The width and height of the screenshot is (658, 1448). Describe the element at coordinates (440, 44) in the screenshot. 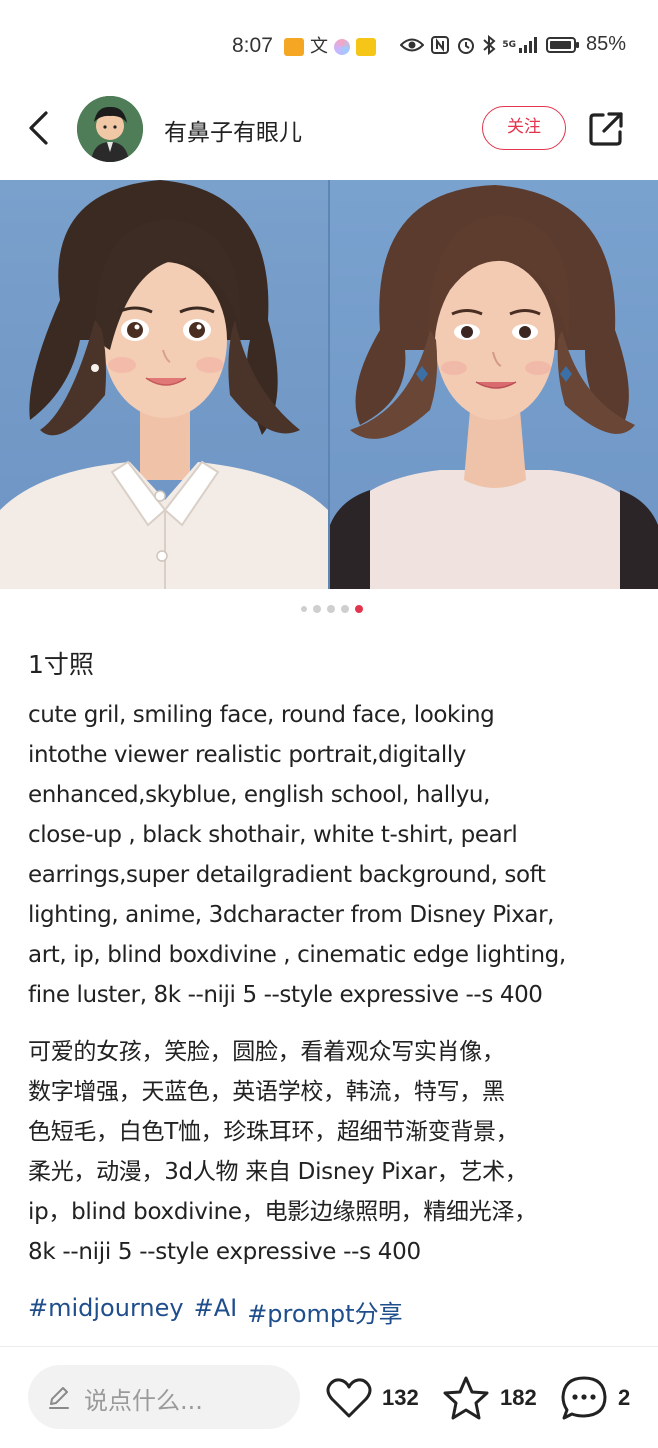

I see `nfc-icon` at that location.